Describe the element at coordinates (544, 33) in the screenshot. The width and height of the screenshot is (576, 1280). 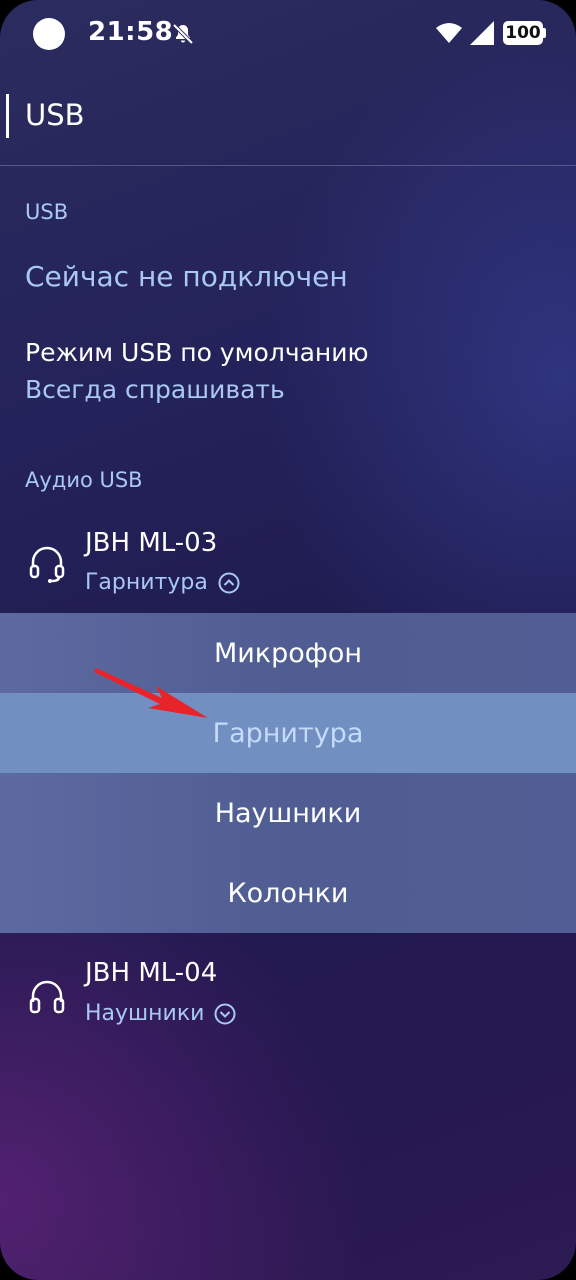
I see `battery-tip` at that location.